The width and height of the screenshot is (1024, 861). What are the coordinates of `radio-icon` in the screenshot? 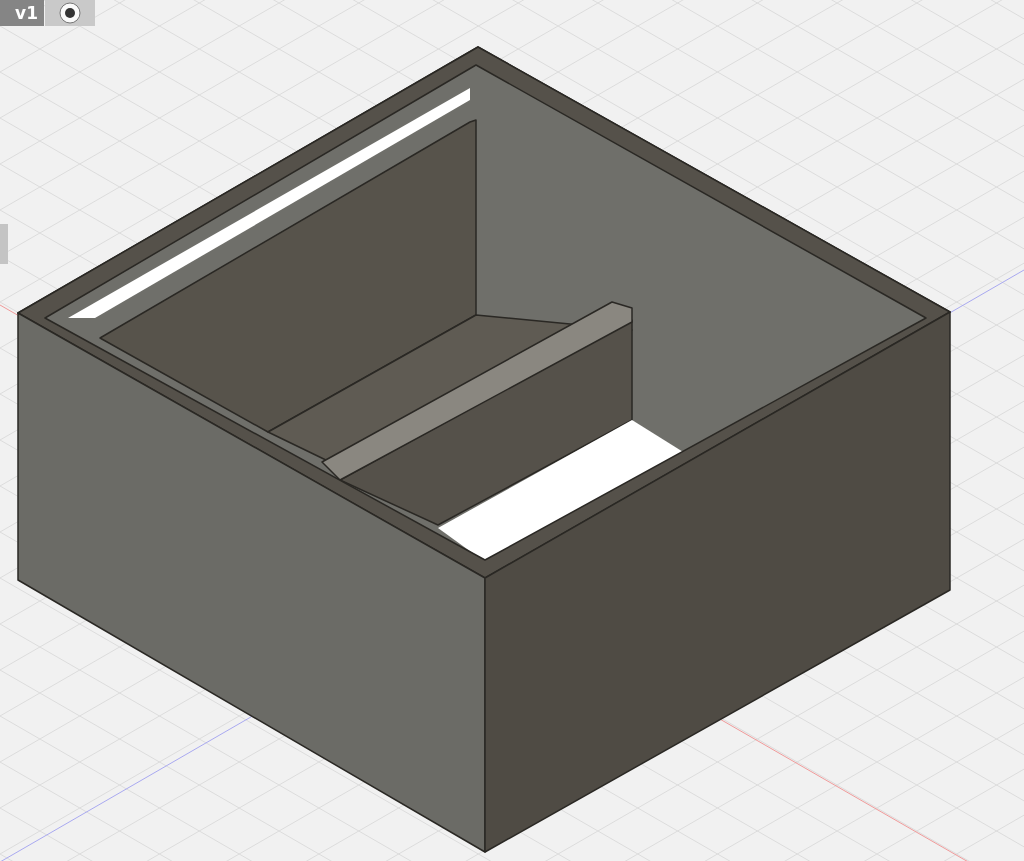 It's located at (70, 13).